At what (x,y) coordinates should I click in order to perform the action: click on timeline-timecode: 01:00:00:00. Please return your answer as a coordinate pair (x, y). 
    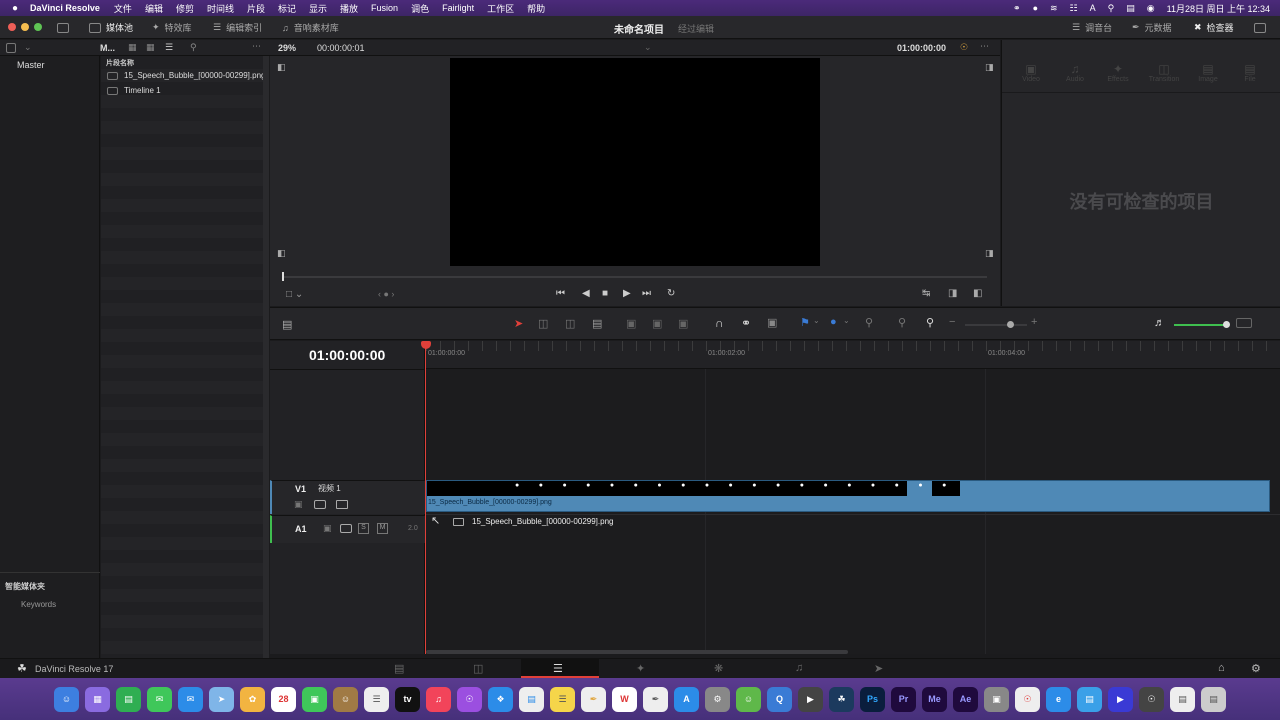
    Looking at the image, I should click on (347, 355).